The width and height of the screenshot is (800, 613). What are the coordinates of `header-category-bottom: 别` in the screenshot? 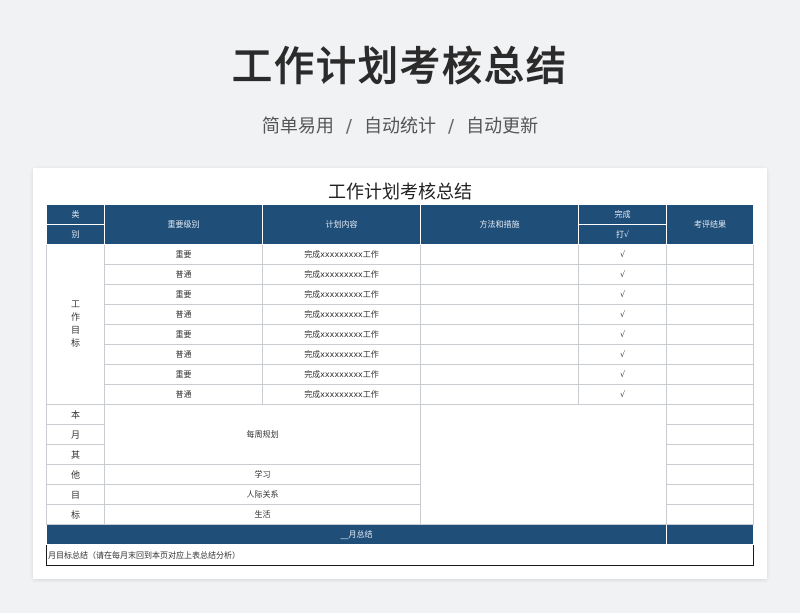 It's located at (75, 234).